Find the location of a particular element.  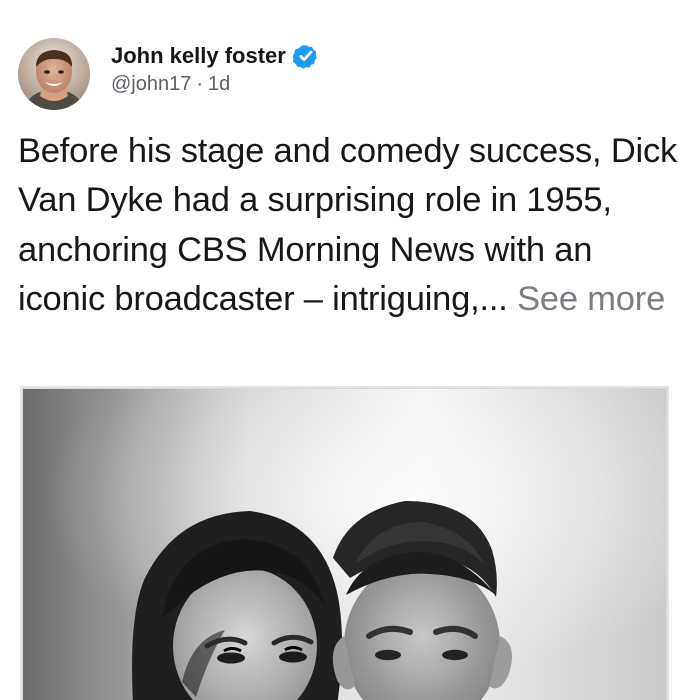

handle-row: @john17 · 1d is located at coordinates (215, 84).